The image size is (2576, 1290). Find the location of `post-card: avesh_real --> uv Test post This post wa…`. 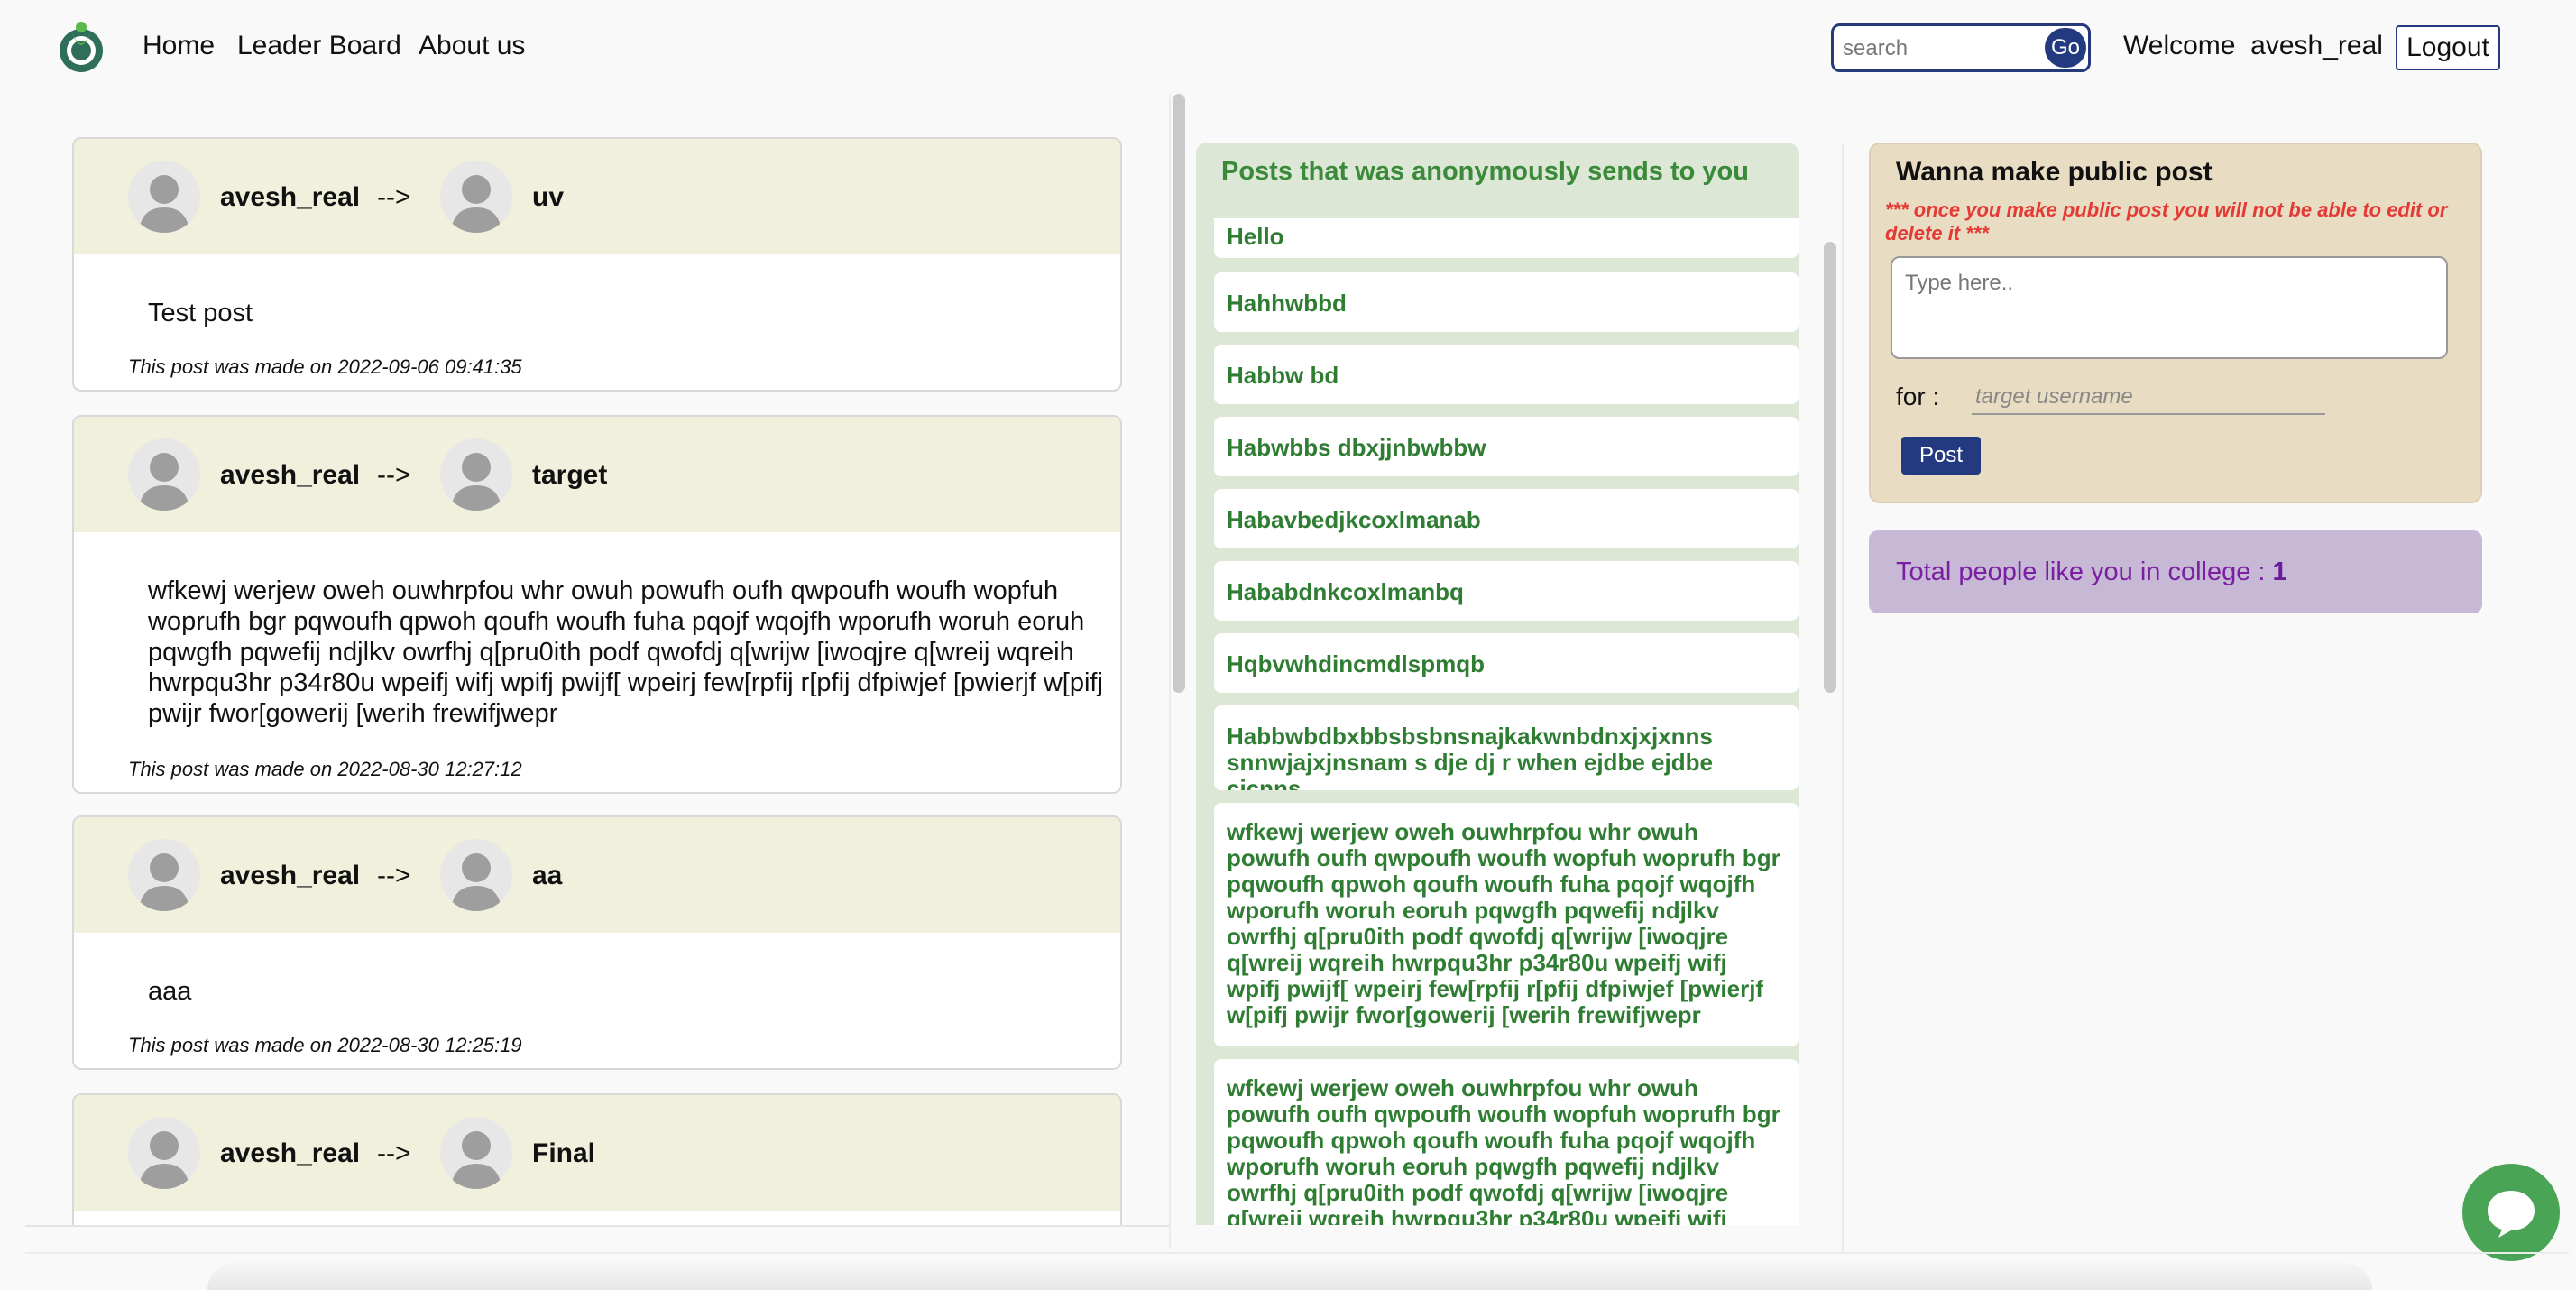

post-card: avesh_real --> uv Test post This post wa… is located at coordinates (597, 264).